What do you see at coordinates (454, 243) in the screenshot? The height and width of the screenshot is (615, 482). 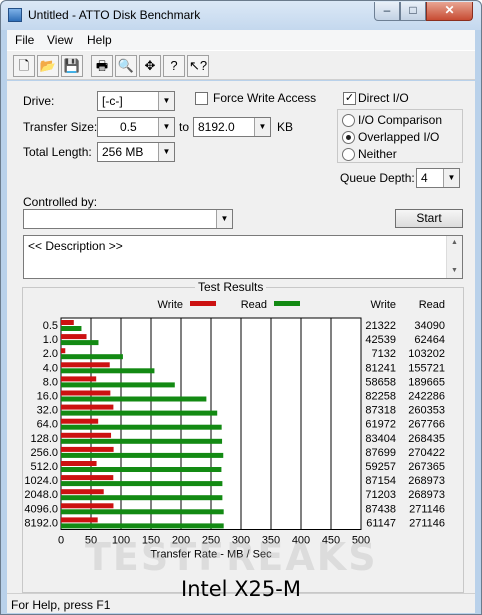 I see `scroll-up-icon: ▲` at bounding box center [454, 243].